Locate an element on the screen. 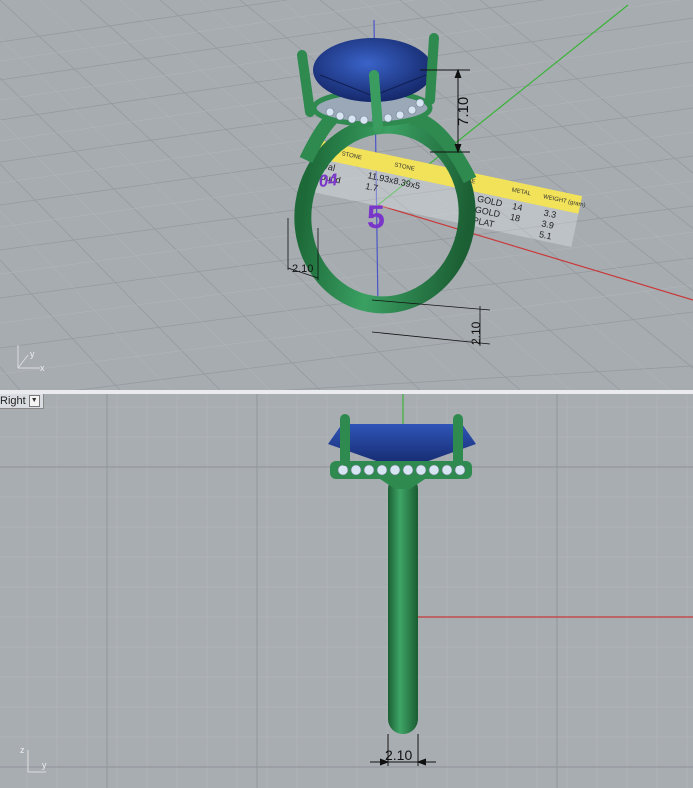  viewport-name: Right is located at coordinates (13, 401).